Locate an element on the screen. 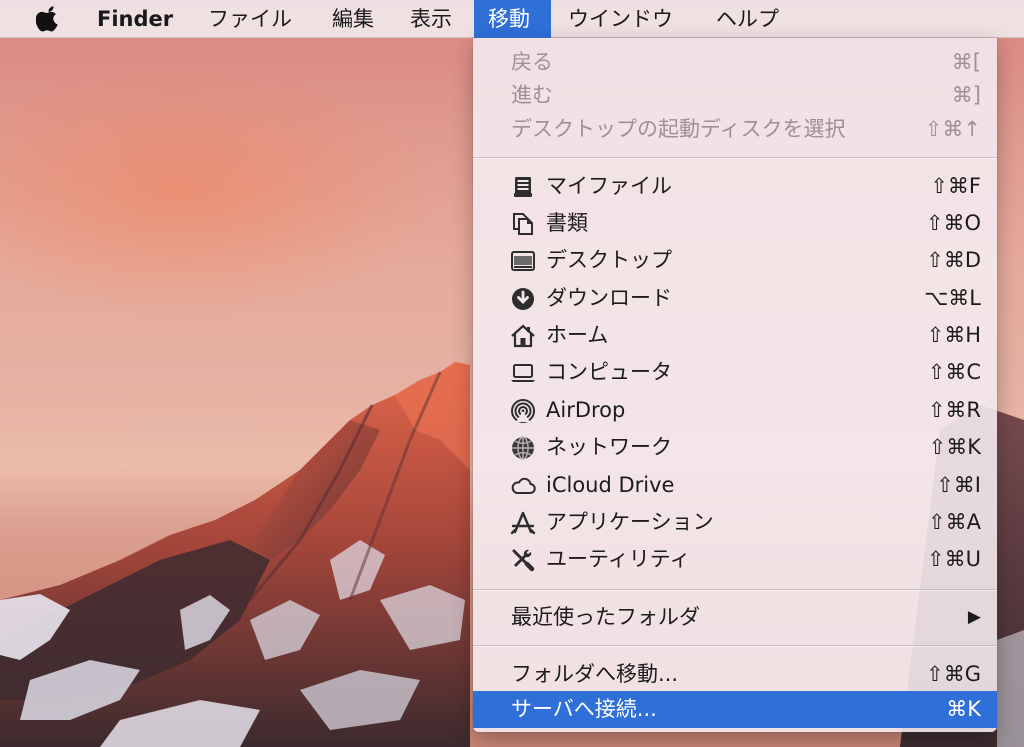 The height and width of the screenshot is (747, 1024). menu-item-airdrop: AirDrop ⇧⌘R is located at coordinates (735, 410).